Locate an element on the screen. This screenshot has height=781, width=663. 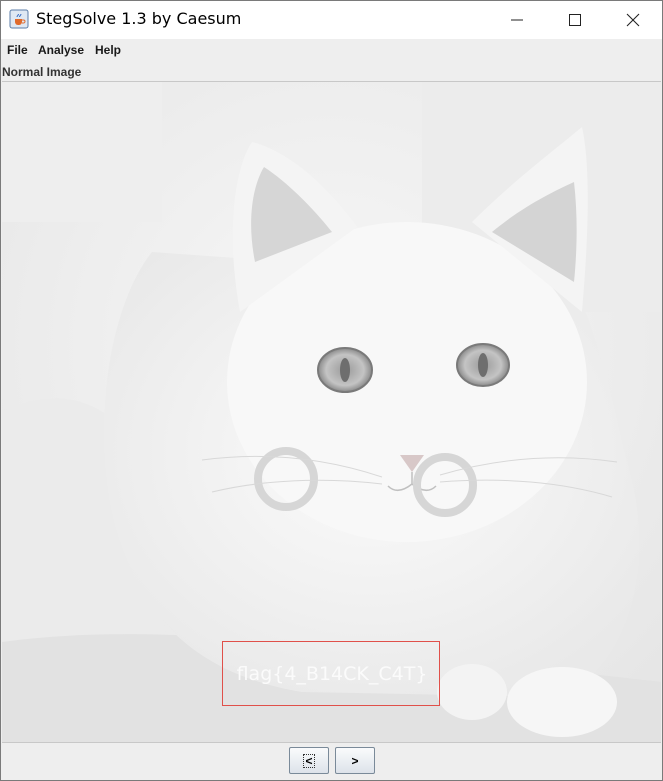
next-plane-button: > is located at coordinates (355, 760).